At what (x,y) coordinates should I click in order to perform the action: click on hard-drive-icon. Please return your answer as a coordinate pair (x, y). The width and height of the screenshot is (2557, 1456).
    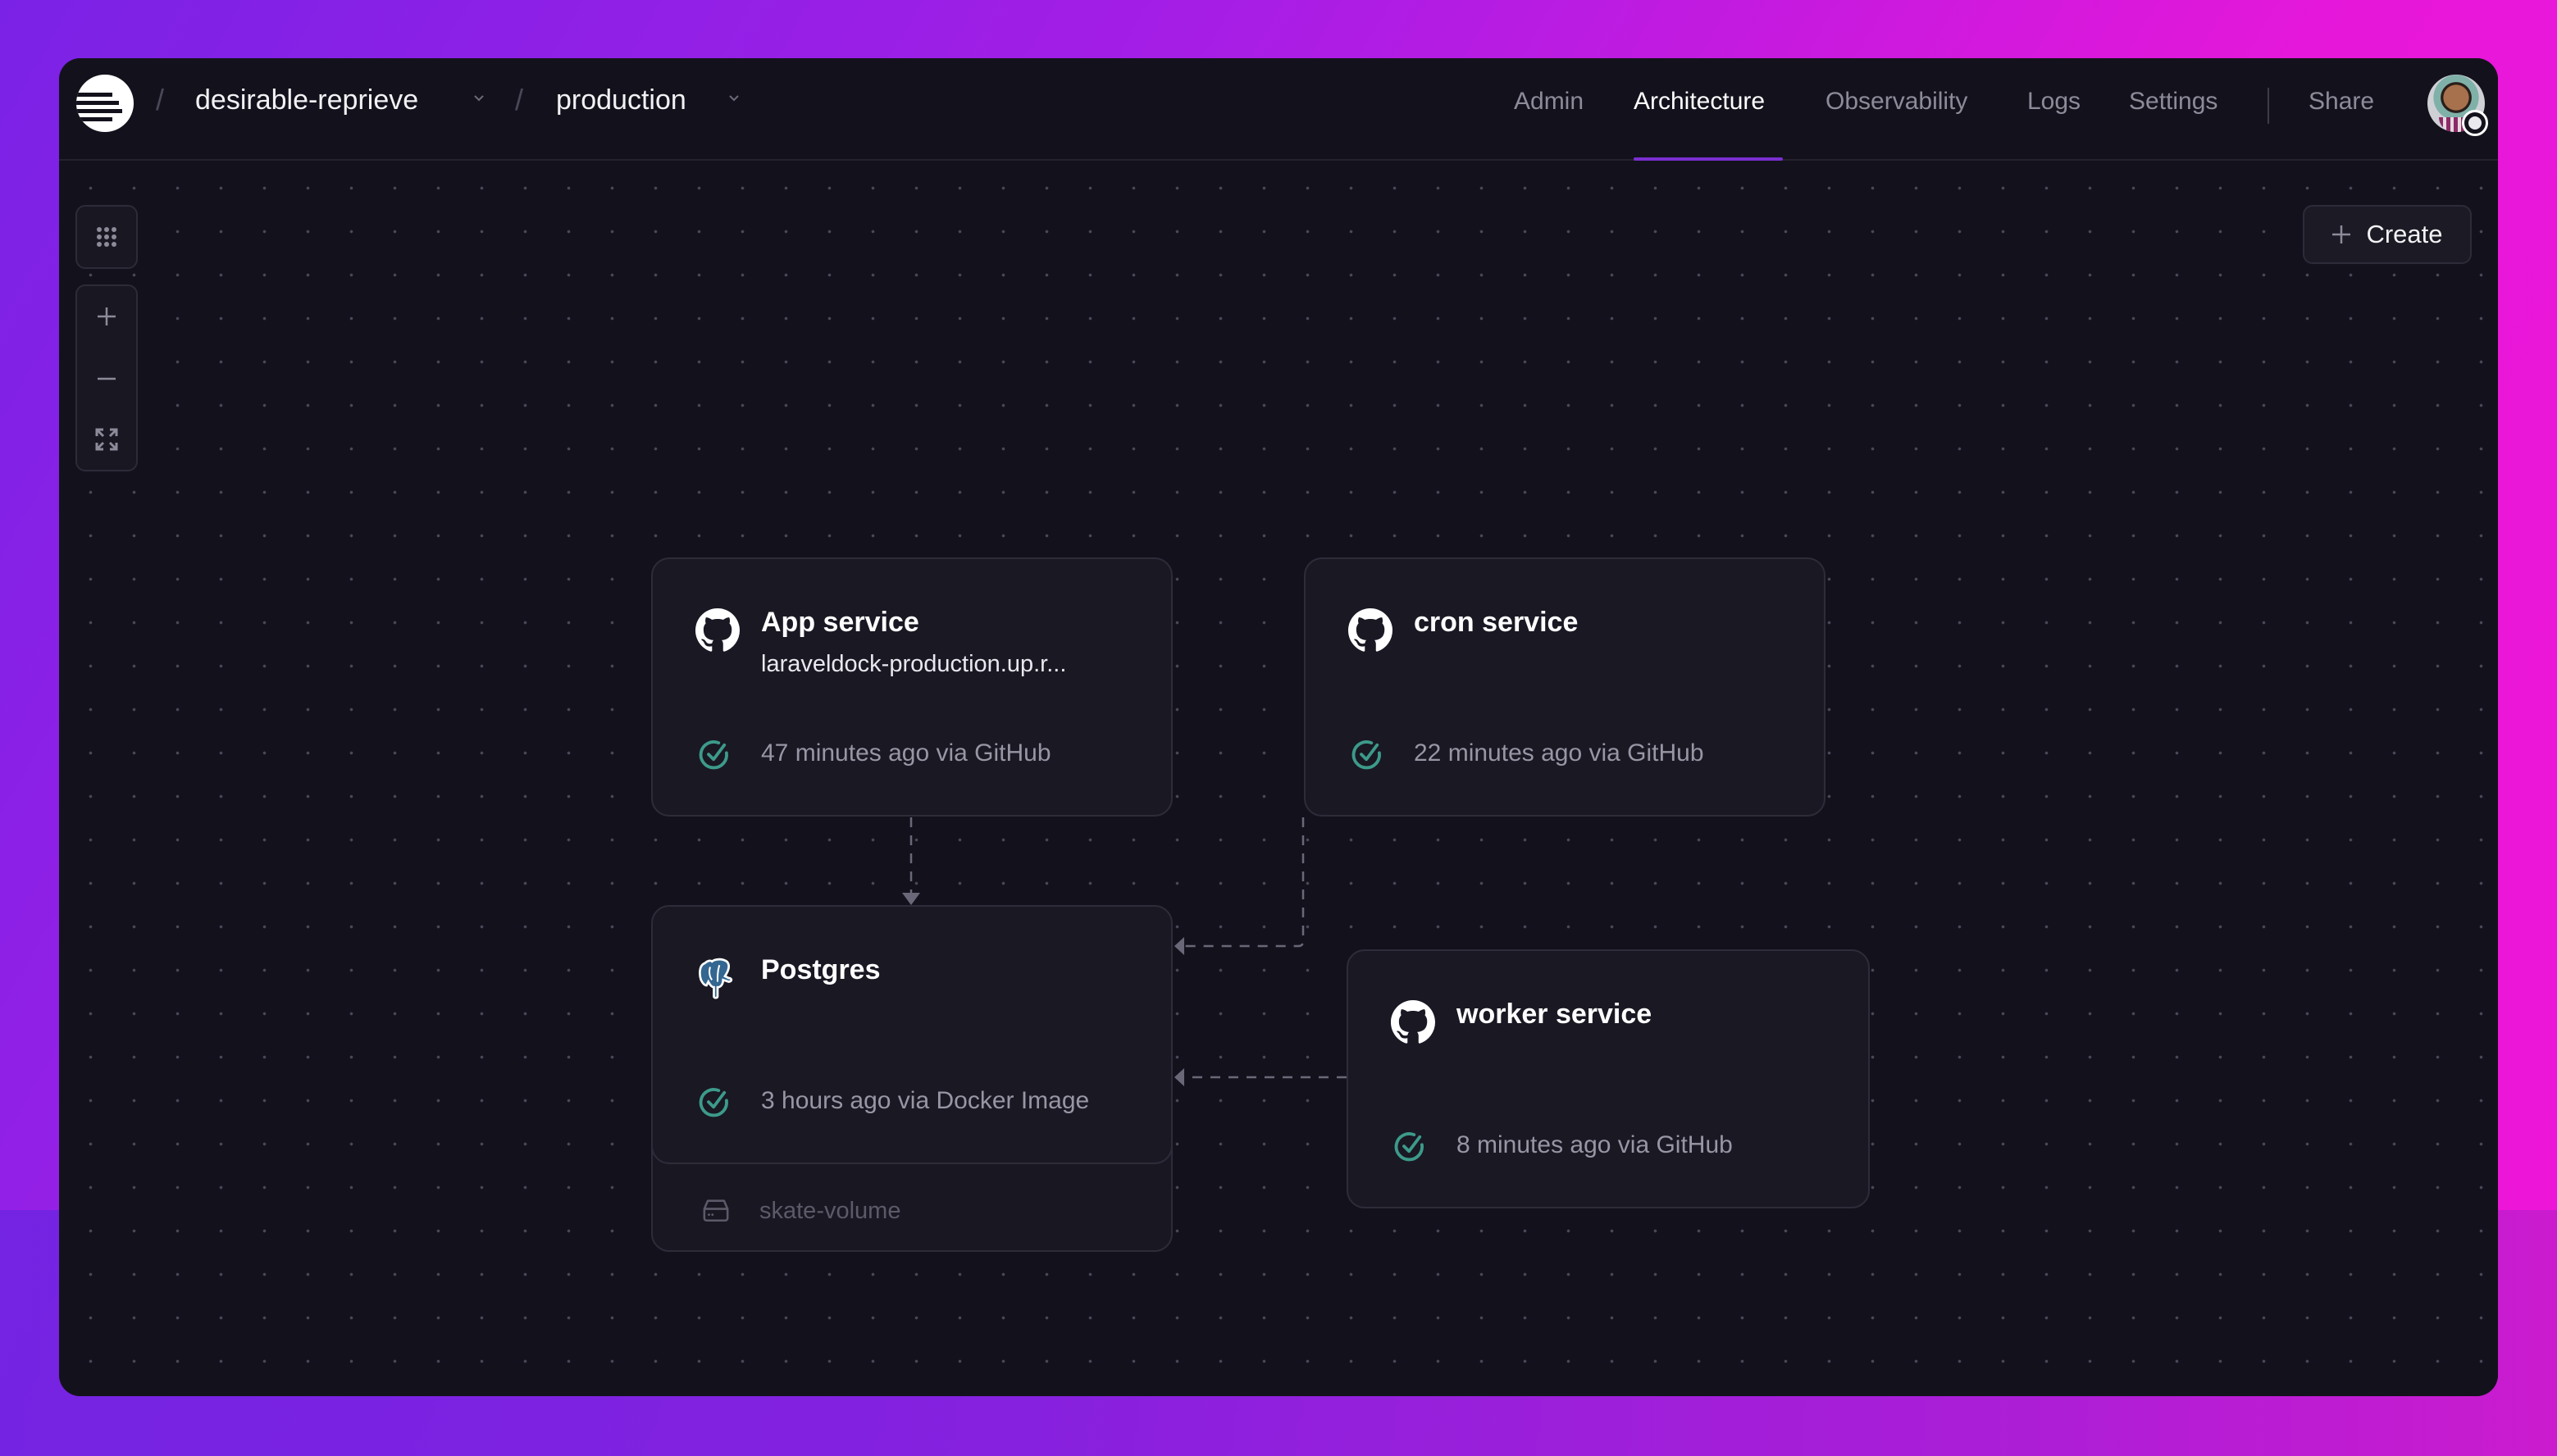
    Looking at the image, I should click on (716, 1210).